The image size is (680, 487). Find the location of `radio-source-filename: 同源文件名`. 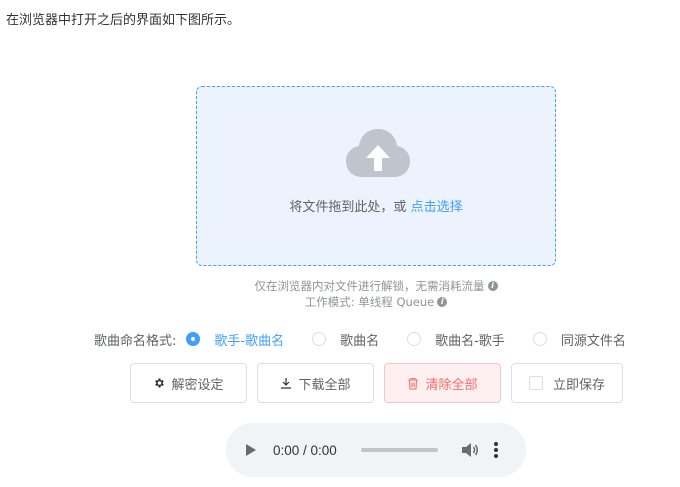

radio-source-filename: 同源文件名 is located at coordinates (579, 339).